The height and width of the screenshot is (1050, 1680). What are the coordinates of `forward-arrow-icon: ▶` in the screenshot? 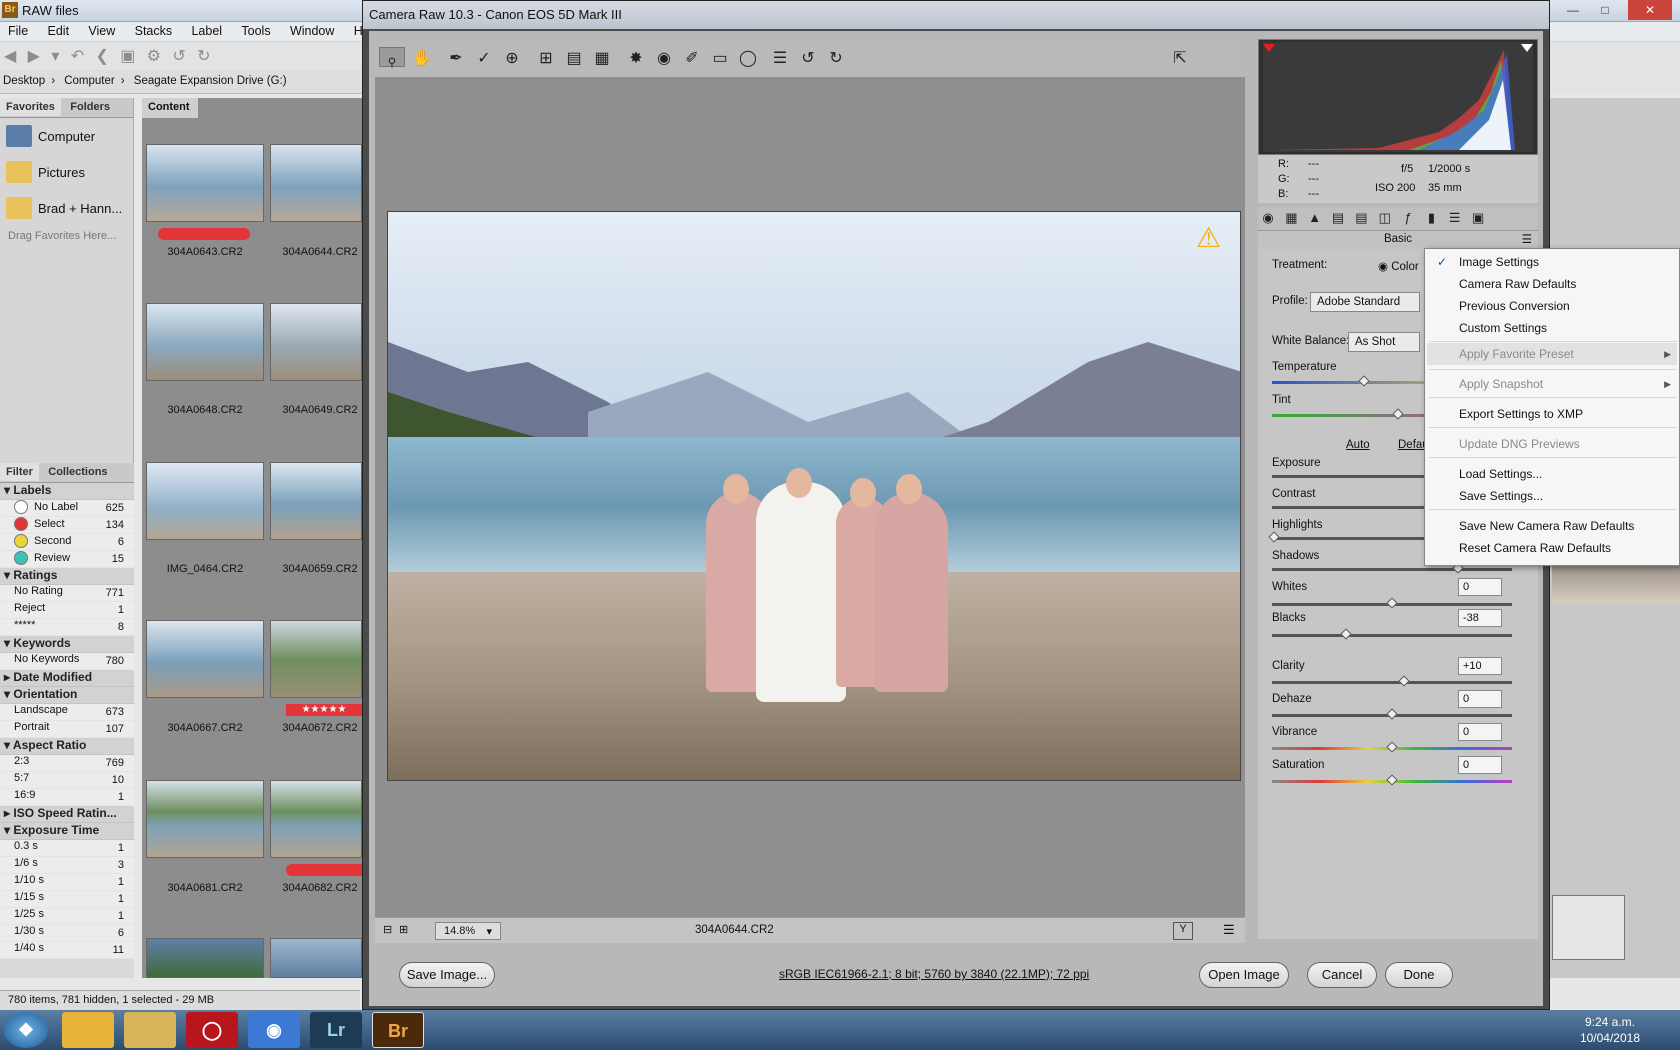 It's located at (34, 56).